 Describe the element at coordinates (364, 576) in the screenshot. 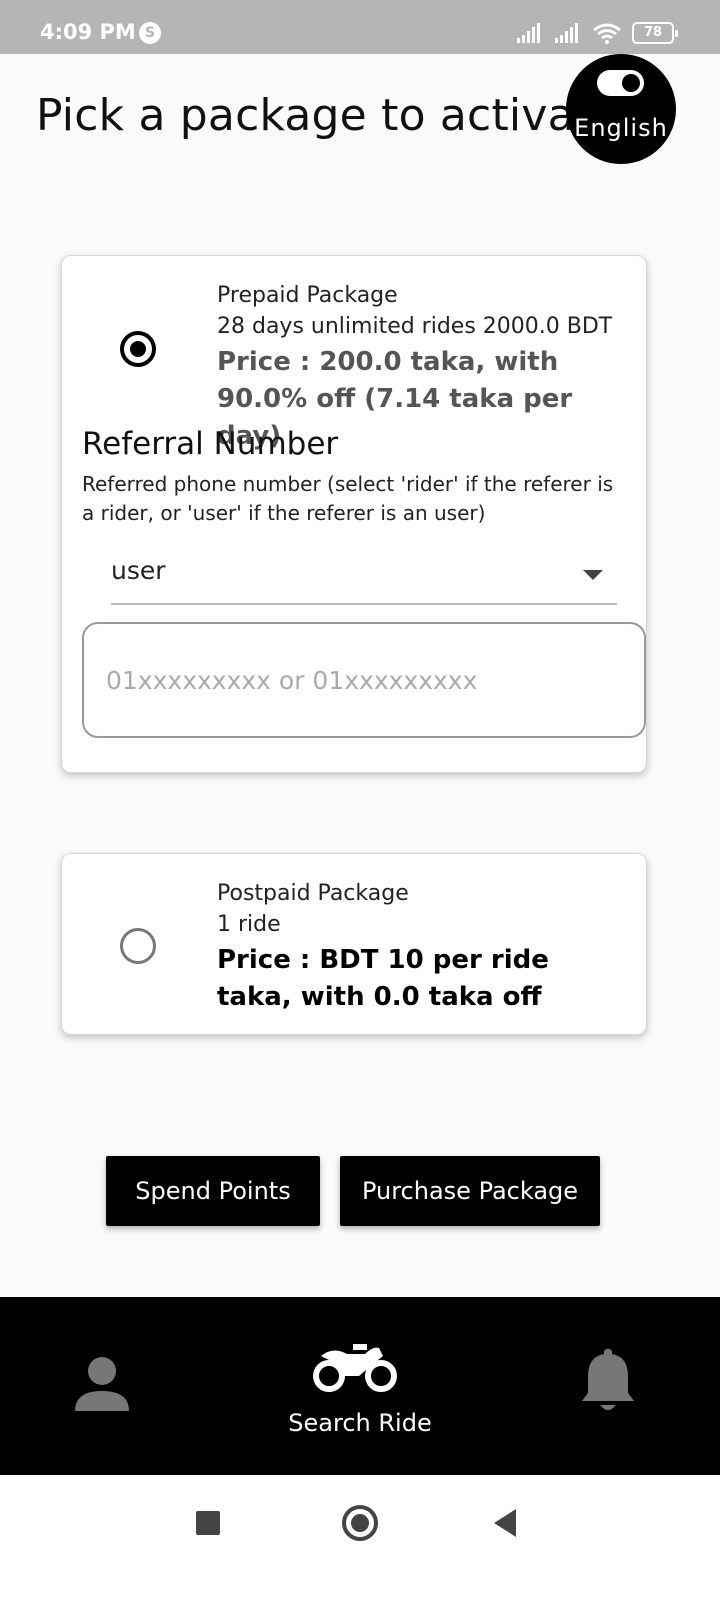

I see `referrer-type-dropdown: user` at that location.